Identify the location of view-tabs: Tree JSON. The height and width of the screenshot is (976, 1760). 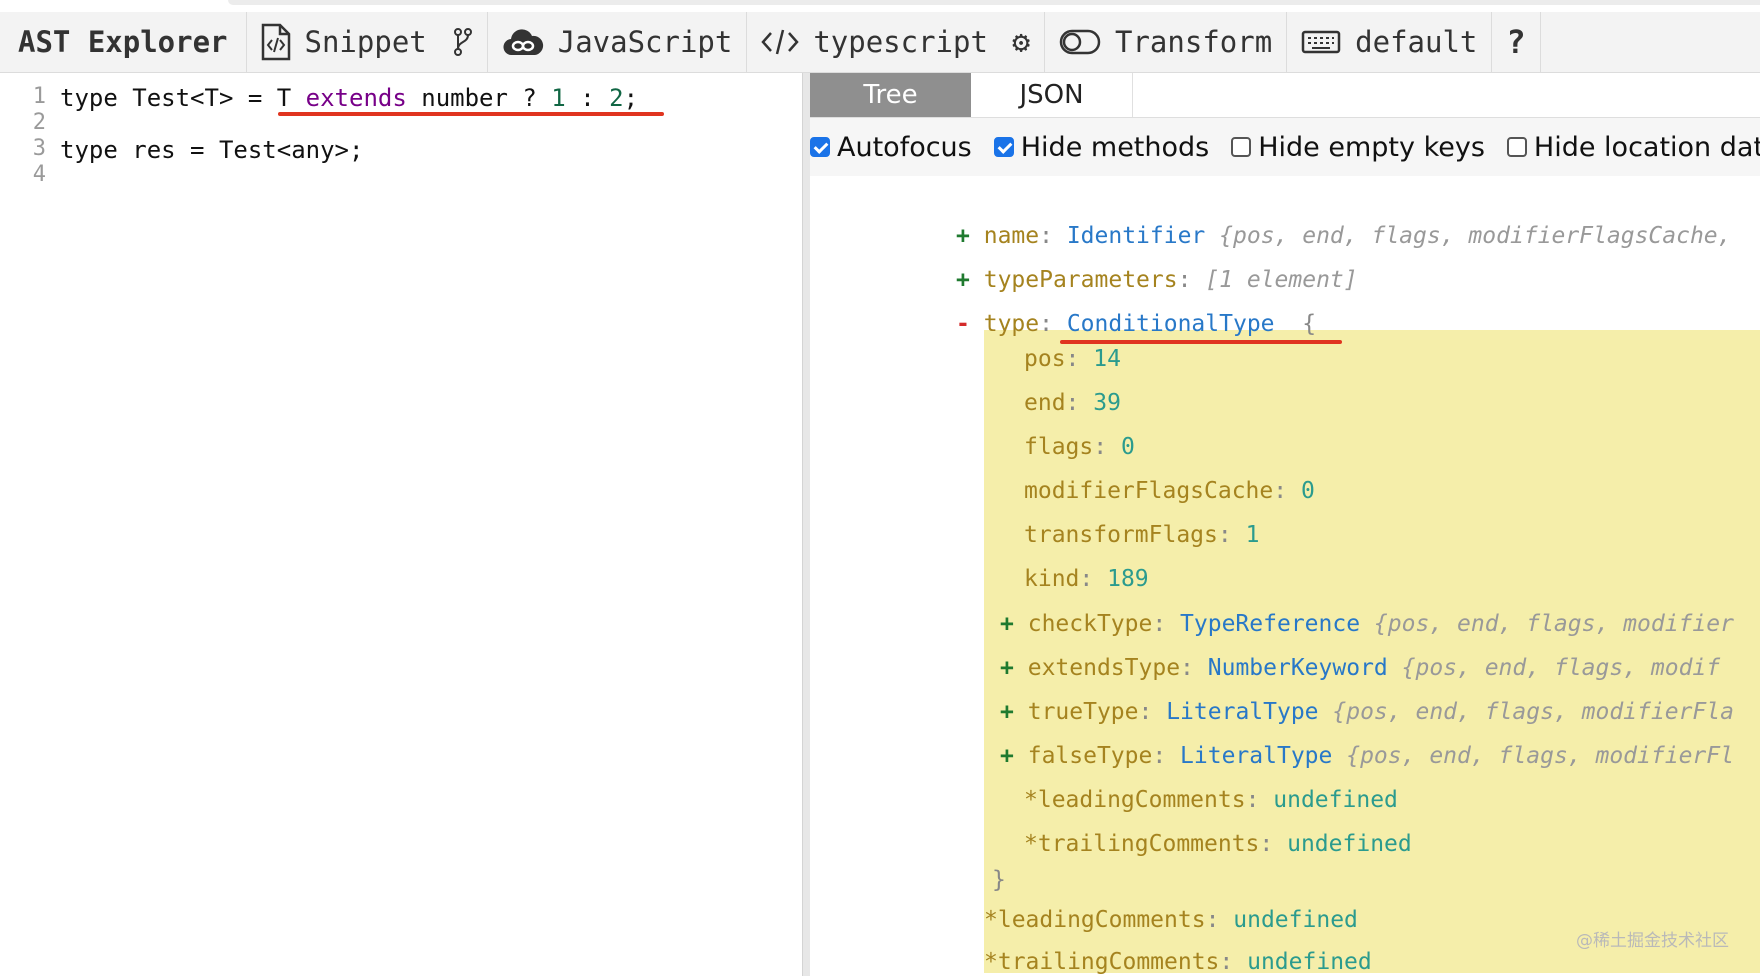
(971, 95).